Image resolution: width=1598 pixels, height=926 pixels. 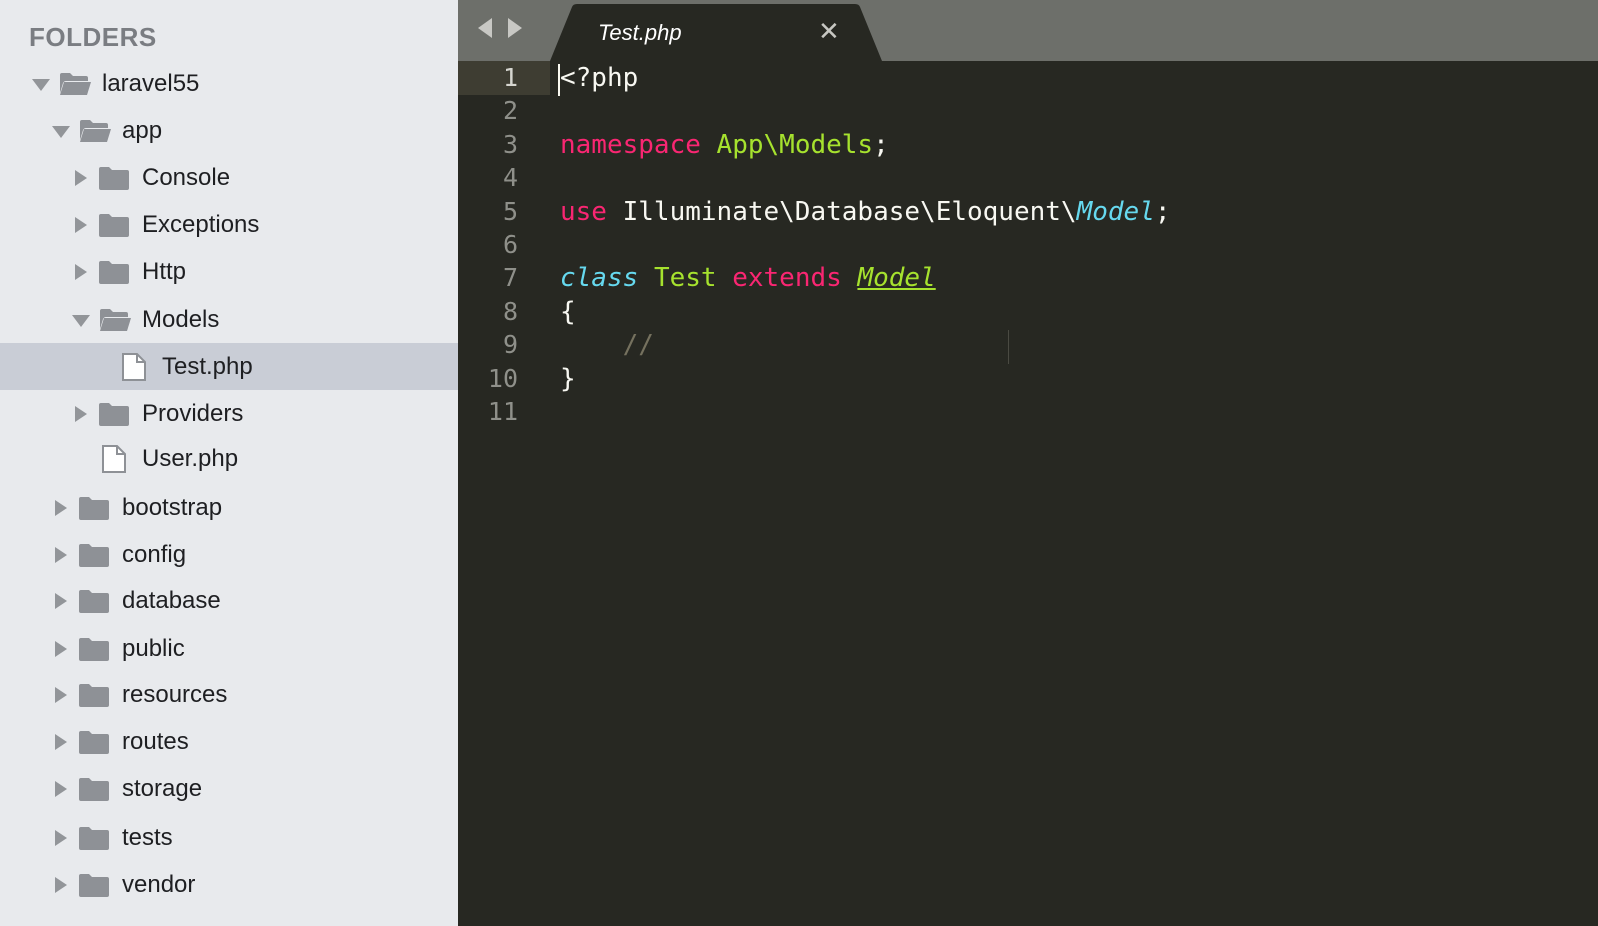 What do you see at coordinates (155, 741) in the screenshot?
I see `tree-item-label: routes` at bounding box center [155, 741].